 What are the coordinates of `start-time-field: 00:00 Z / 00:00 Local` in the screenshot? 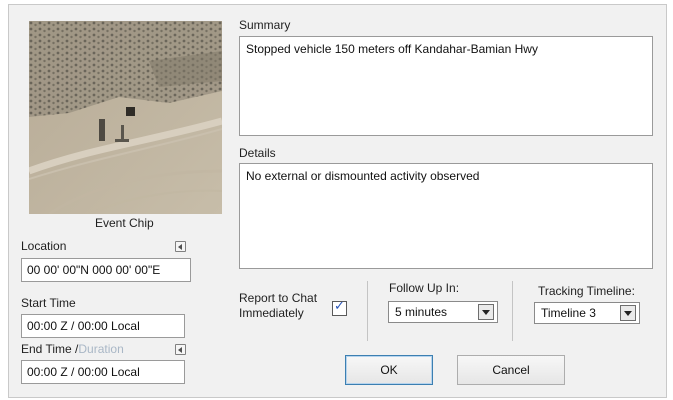 It's located at (103, 326).